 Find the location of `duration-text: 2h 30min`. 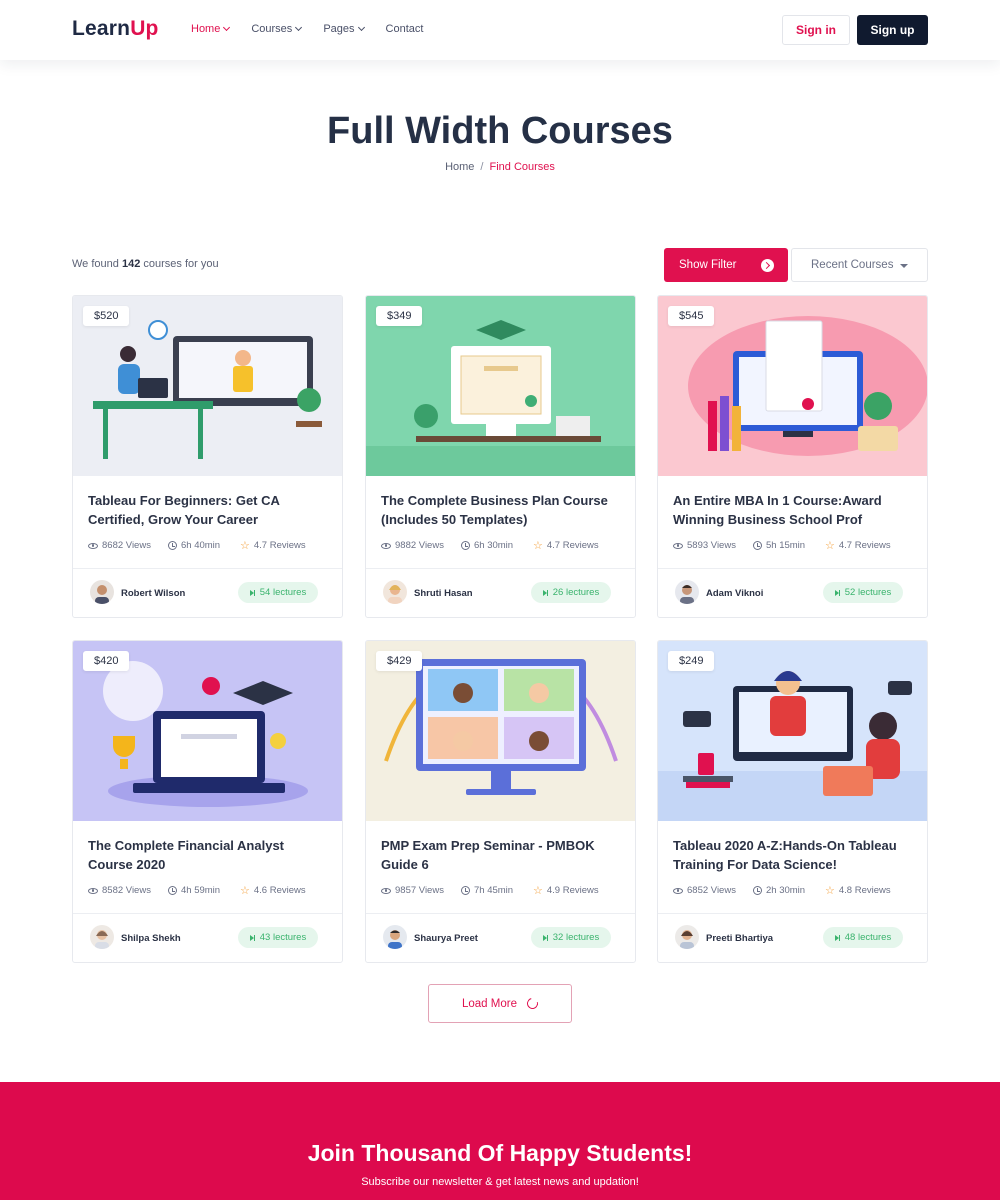

duration-text: 2h 30min is located at coordinates (786, 890).